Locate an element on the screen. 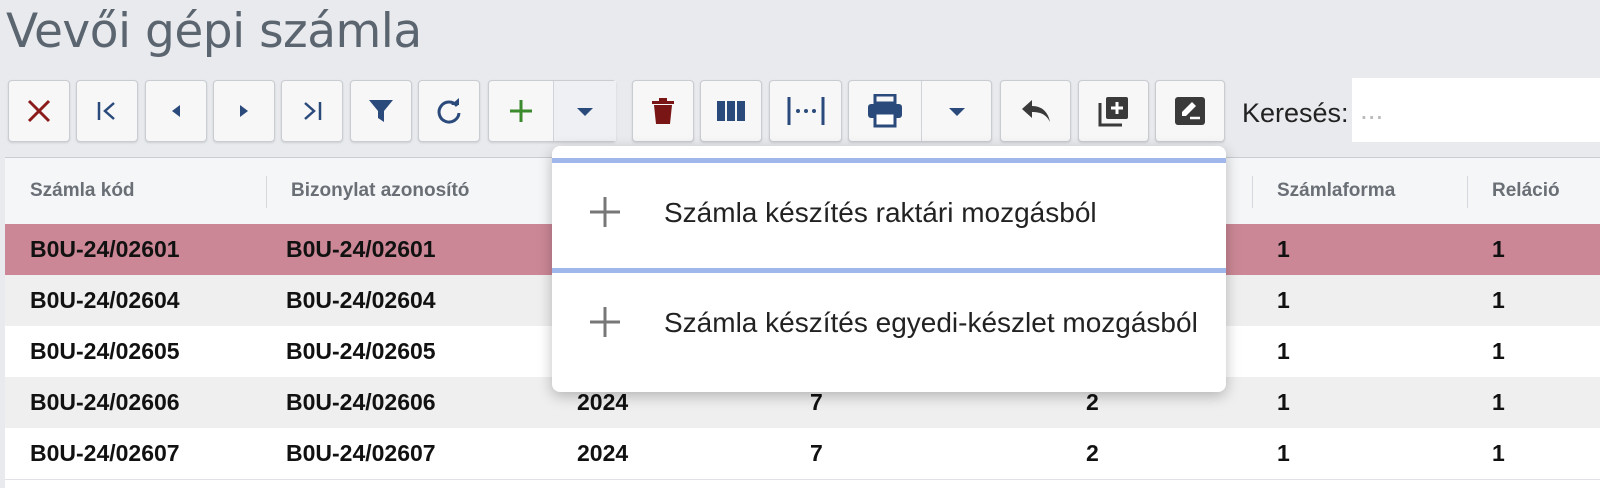 This screenshot has width=1600, height=488. cell-szamla-kod: B0U-24/02606 is located at coordinates (105, 402).